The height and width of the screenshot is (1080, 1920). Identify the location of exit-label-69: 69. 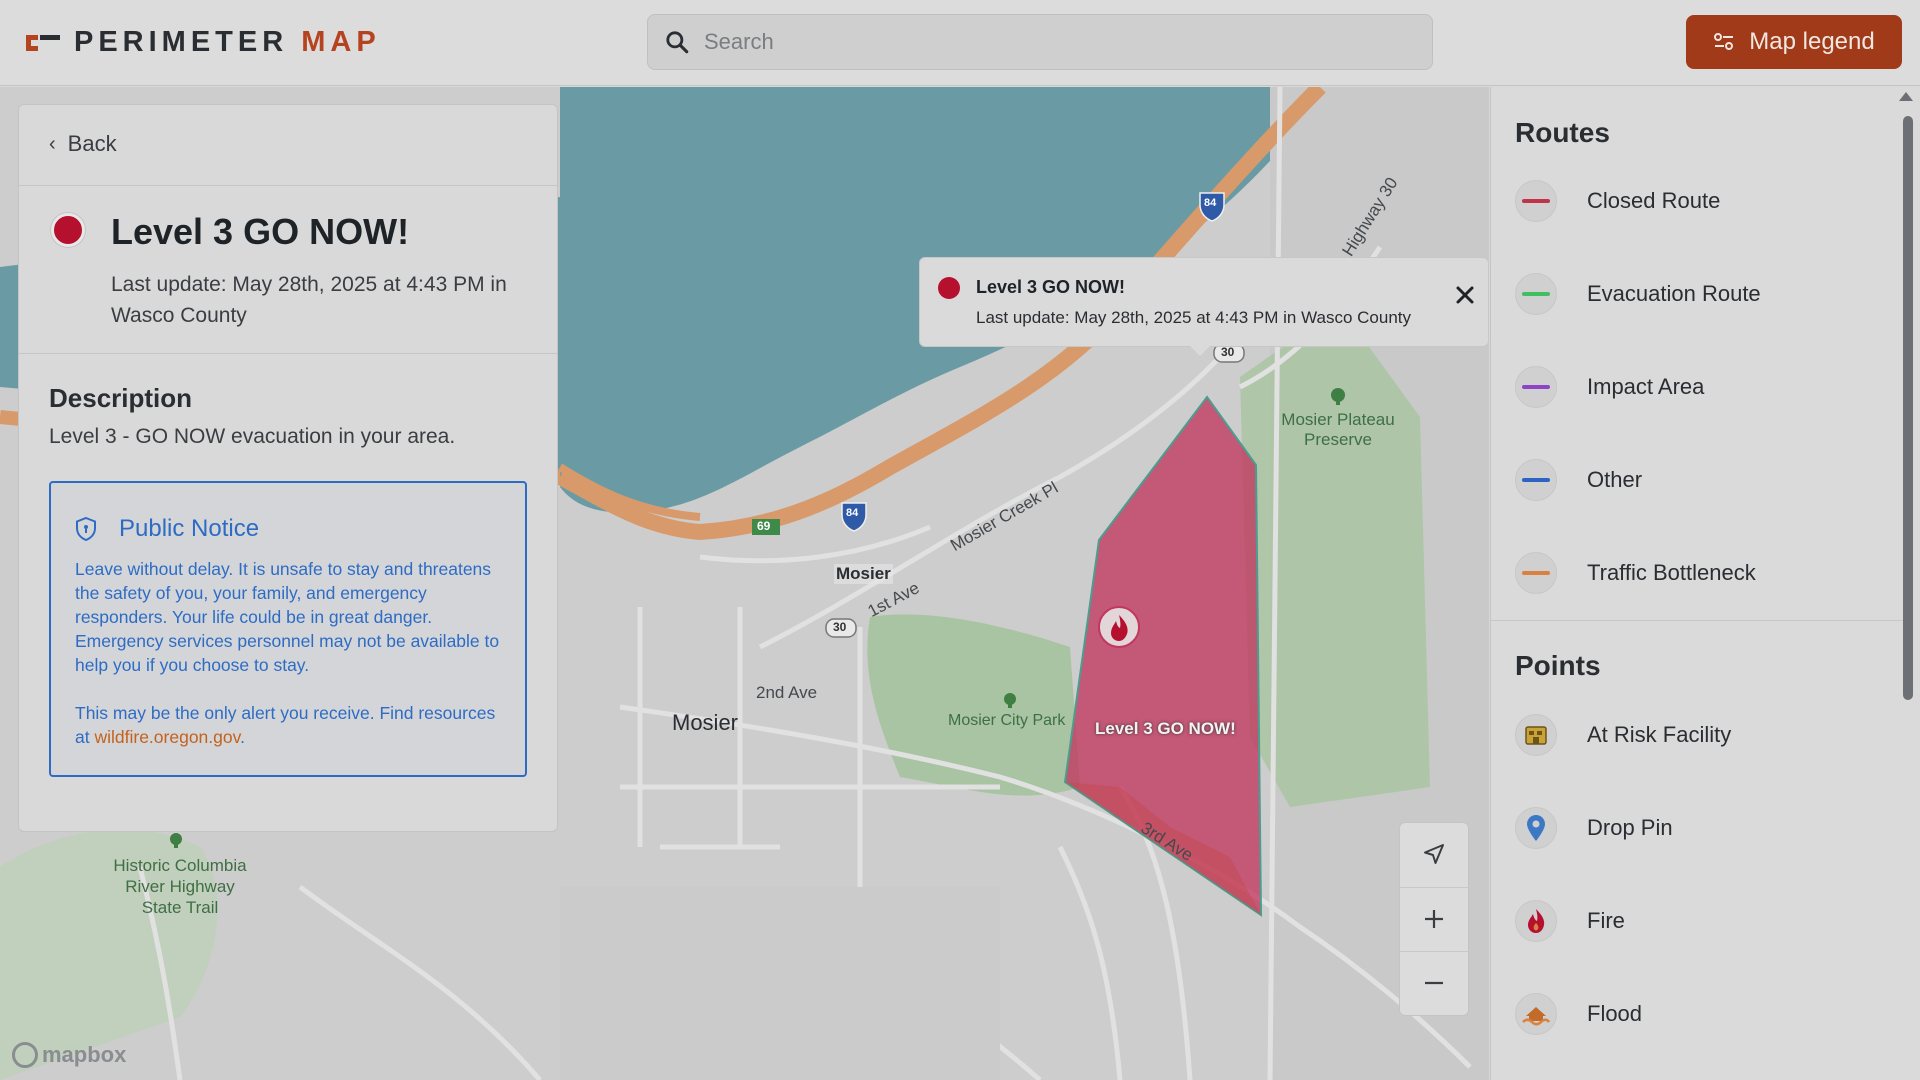
(764, 526).